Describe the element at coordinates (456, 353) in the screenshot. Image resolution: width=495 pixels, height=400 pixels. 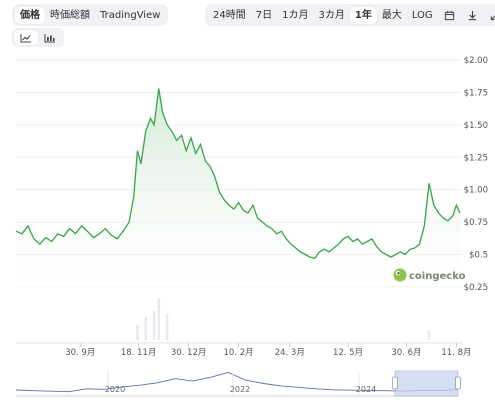
I see `x-tick-label: 11. 8月` at that location.